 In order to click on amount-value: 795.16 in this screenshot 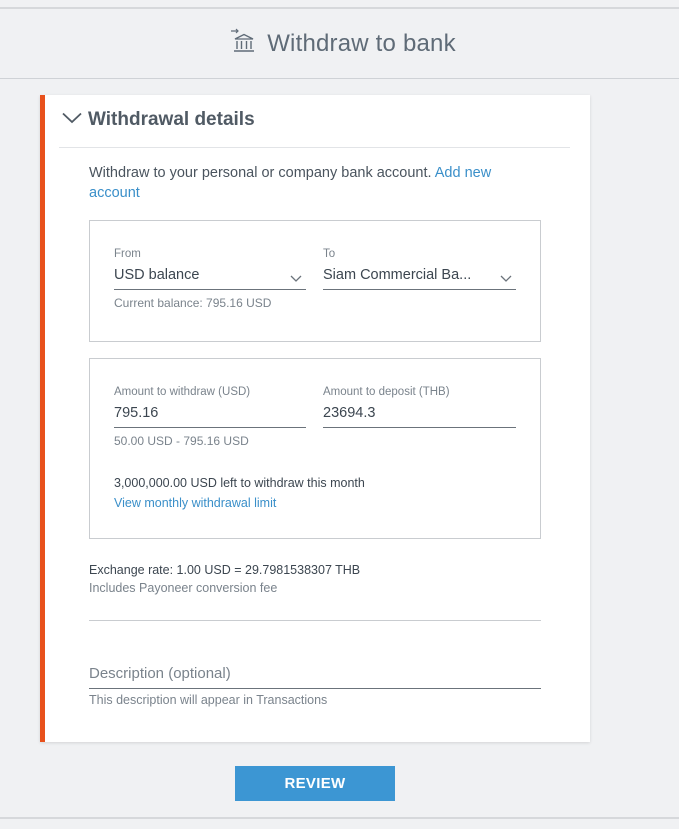, I will do `click(136, 413)`.